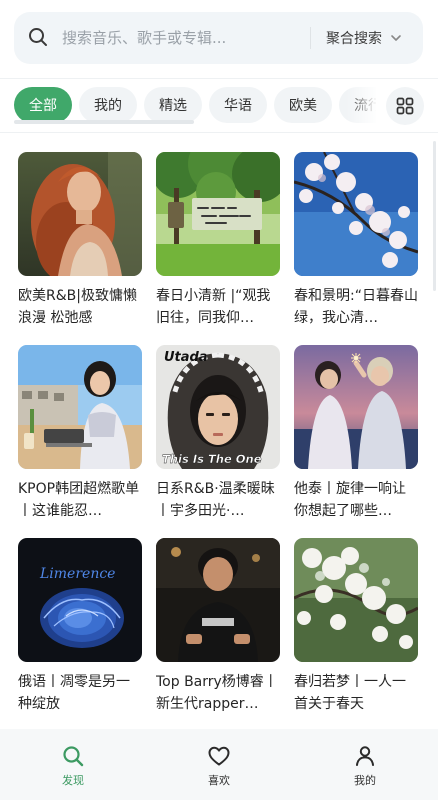  What do you see at coordinates (434, 216) in the screenshot?
I see `scrollbar` at bounding box center [434, 216].